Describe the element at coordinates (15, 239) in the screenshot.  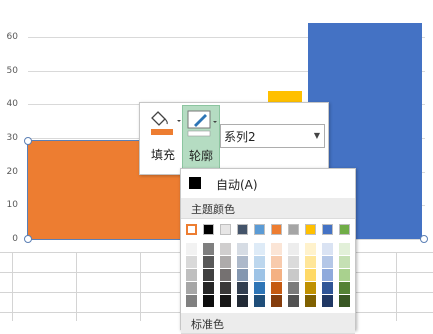
I see `y-tick-label: 0` at that location.